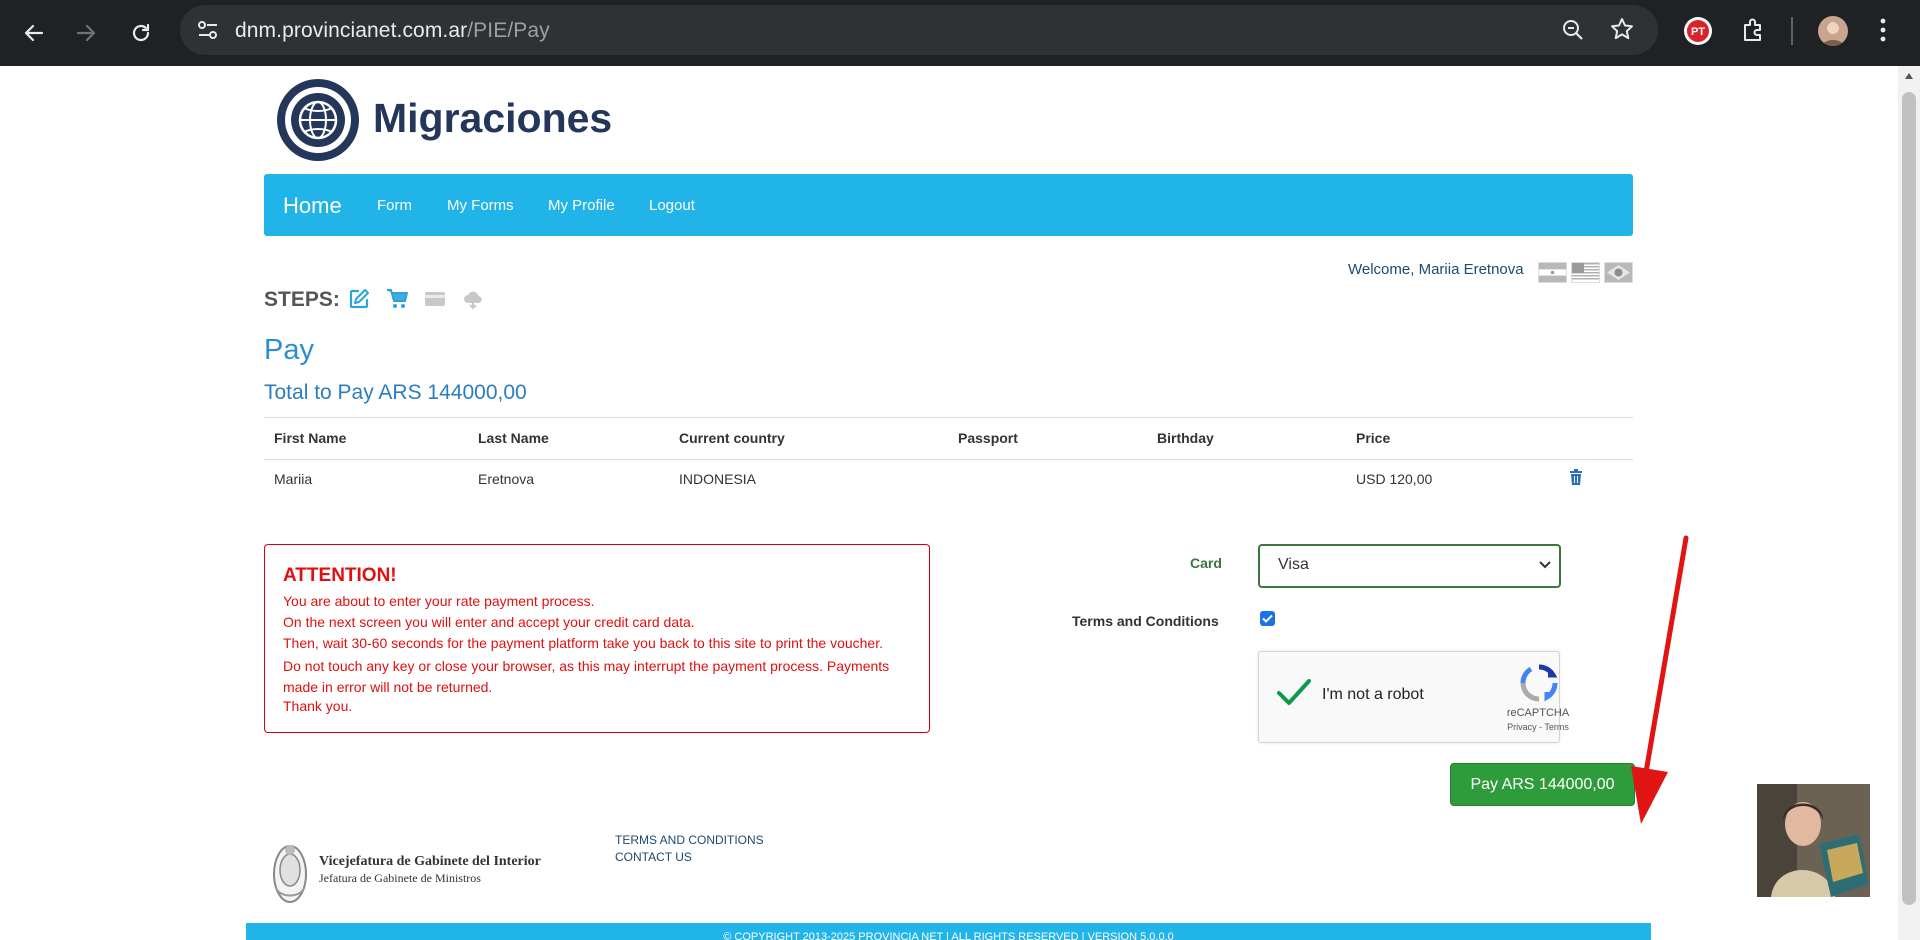  I want to click on profile-avatar, so click(1833, 31).